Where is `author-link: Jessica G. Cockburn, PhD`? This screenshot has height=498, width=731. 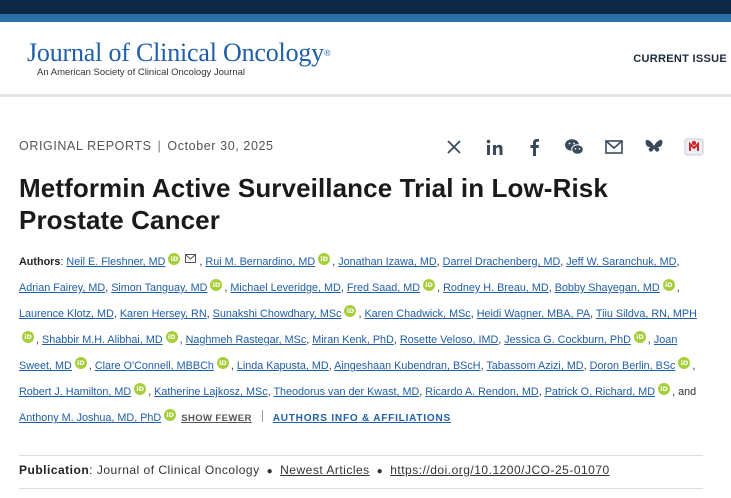
author-link: Jessica G. Cockburn, PhD is located at coordinates (567, 340).